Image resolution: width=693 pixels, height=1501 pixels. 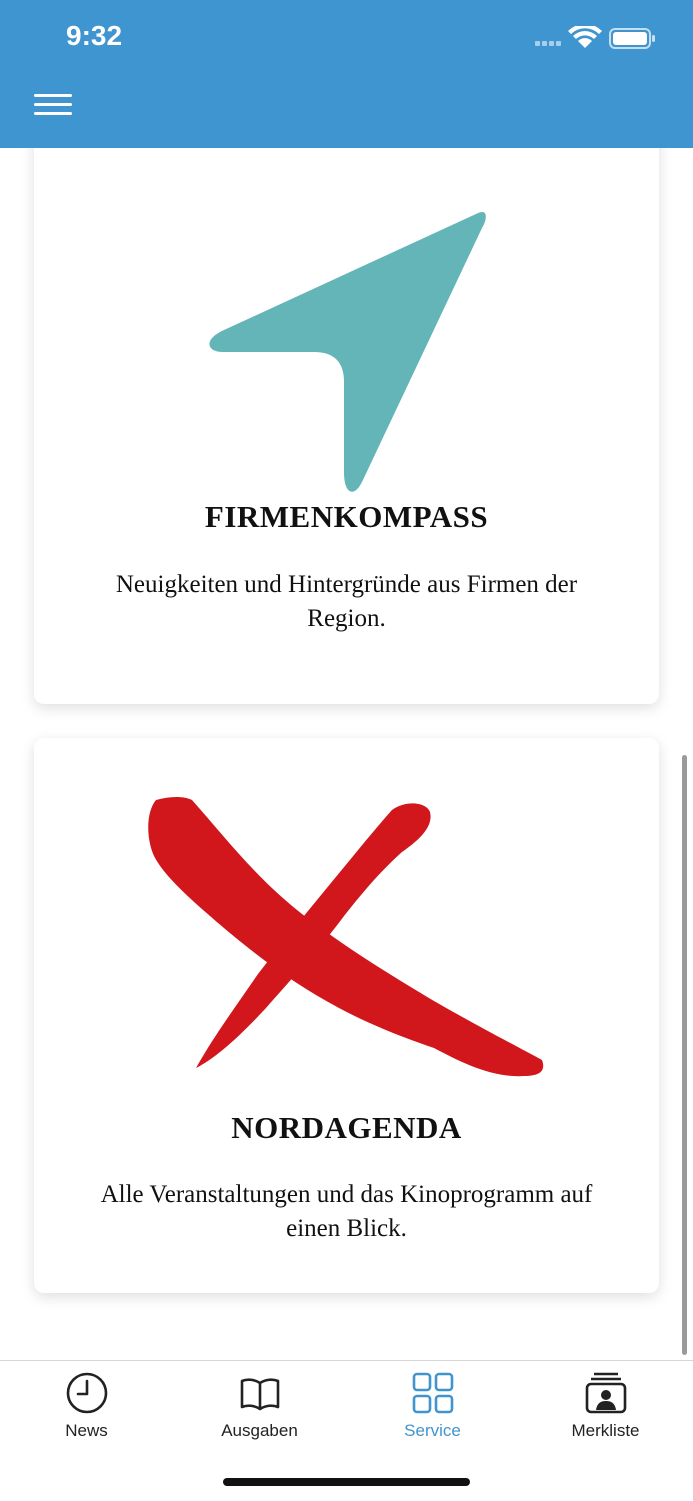 I want to click on card-title: FIRMENKOMPASS, so click(x=346, y=516).